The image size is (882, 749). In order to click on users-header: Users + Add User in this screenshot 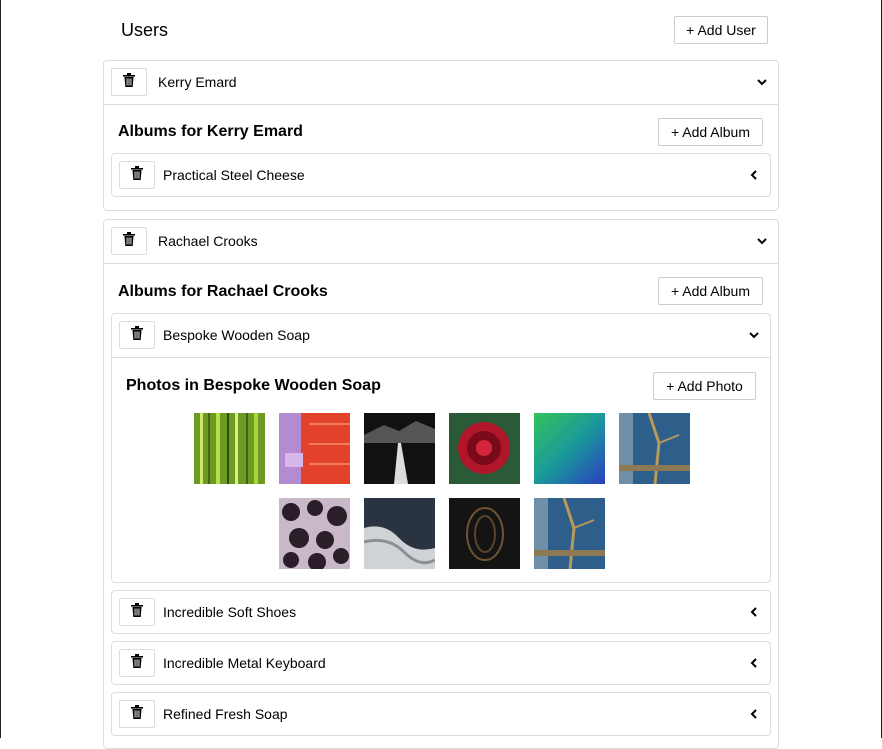, I will do `click(445, 30)`.